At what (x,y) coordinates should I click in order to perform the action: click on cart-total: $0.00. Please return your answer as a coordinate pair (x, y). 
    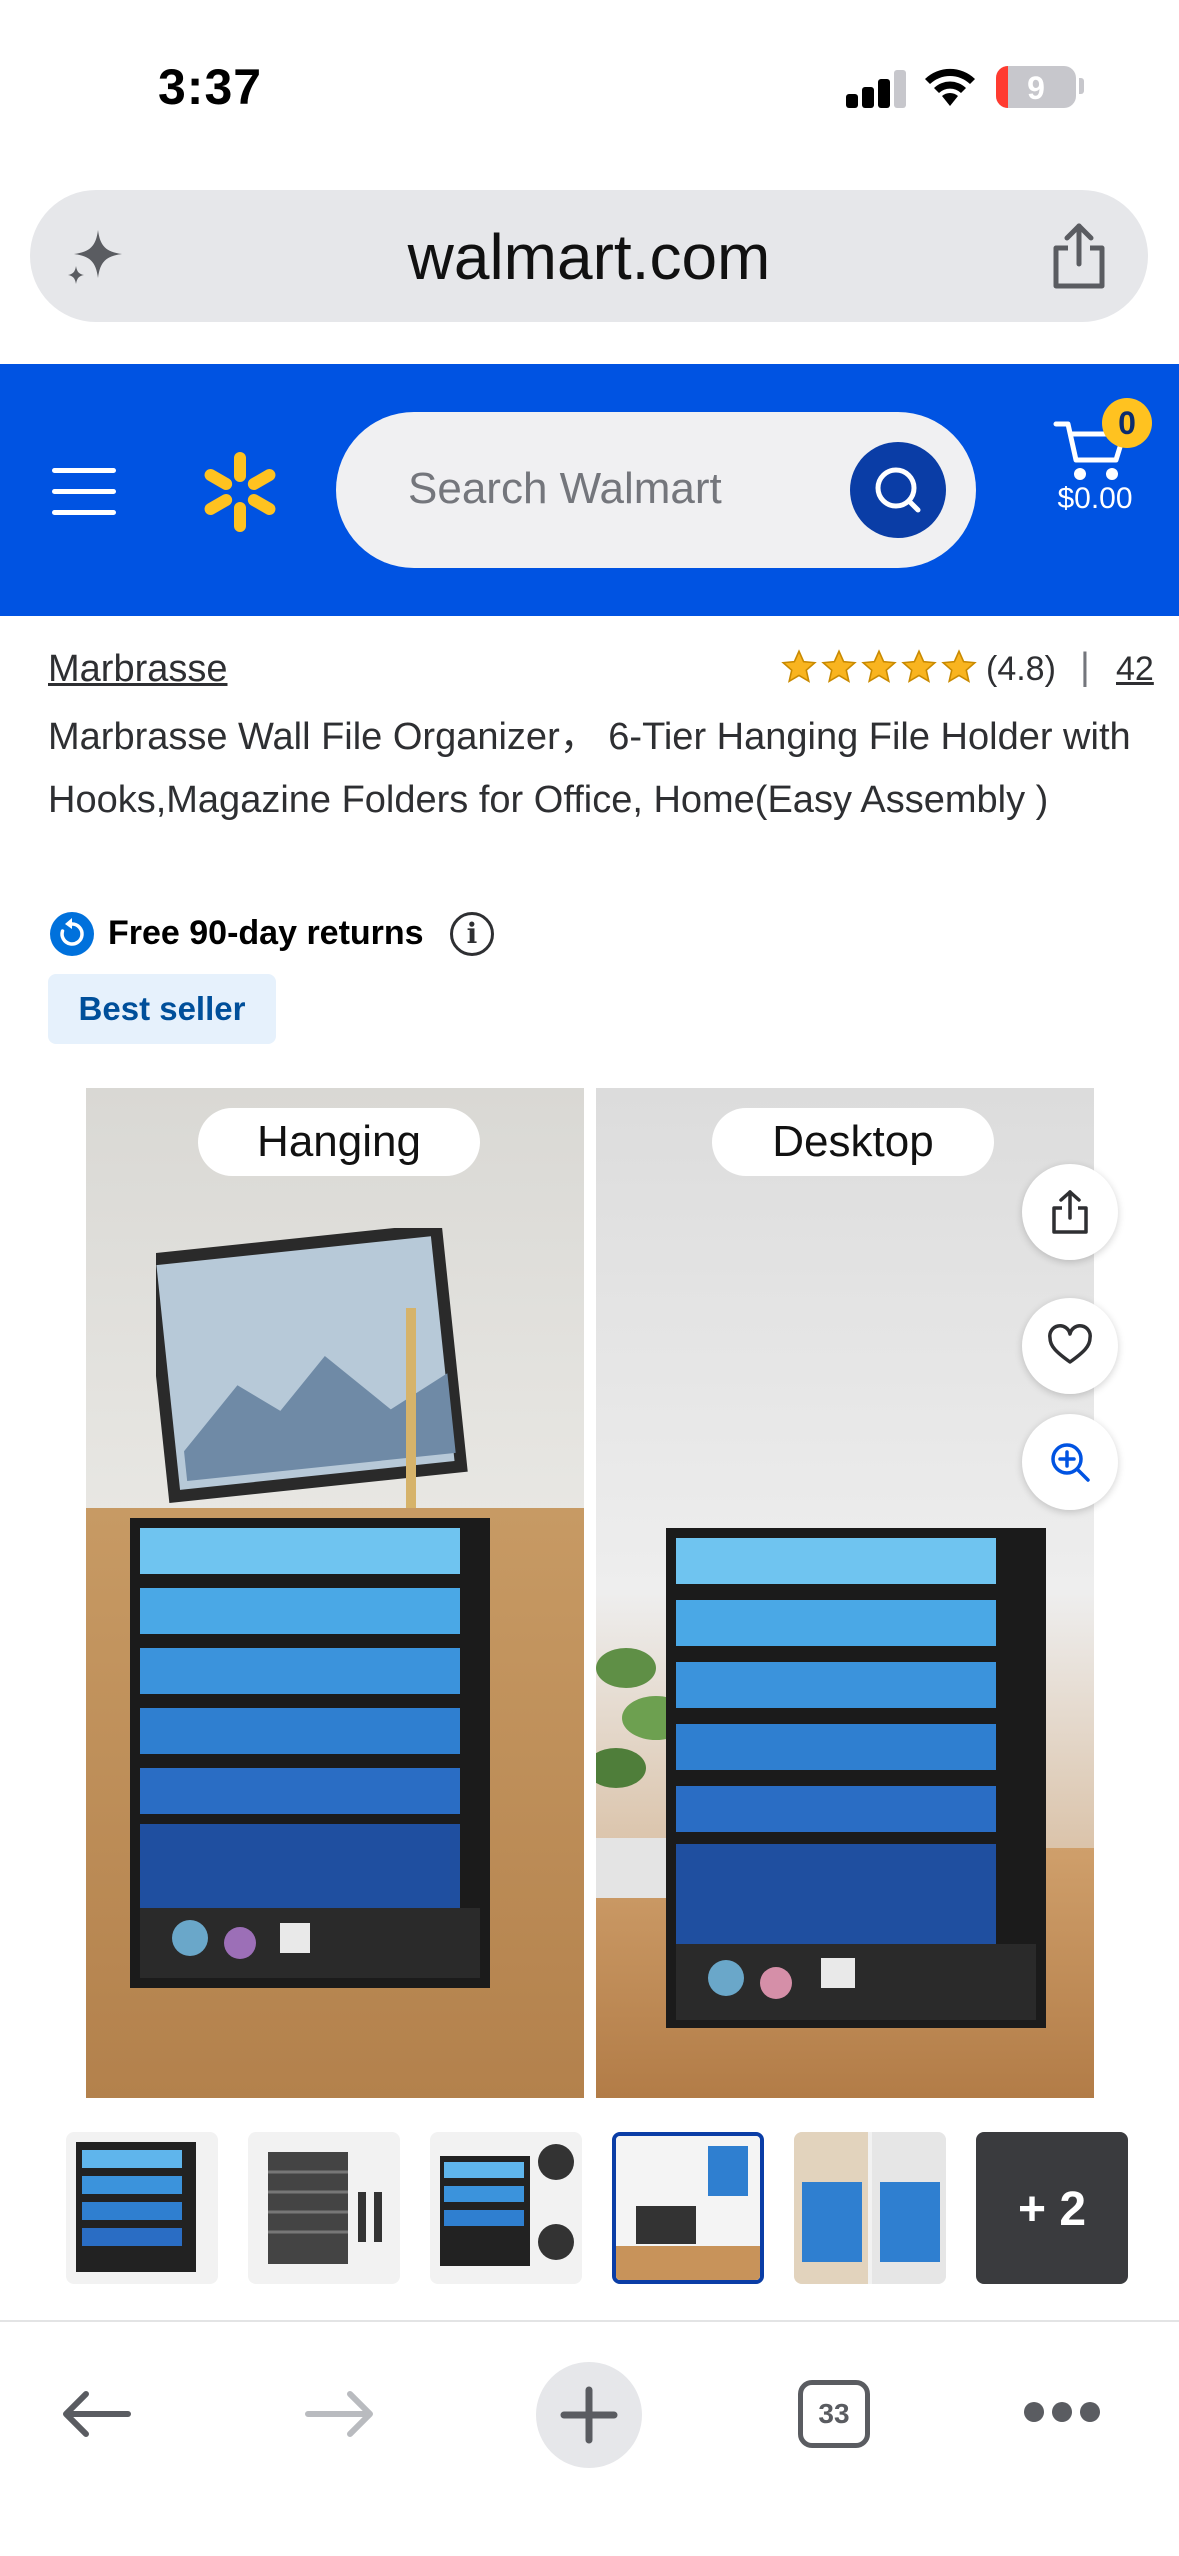
    Looking at the image, I should click on (1095, 499).